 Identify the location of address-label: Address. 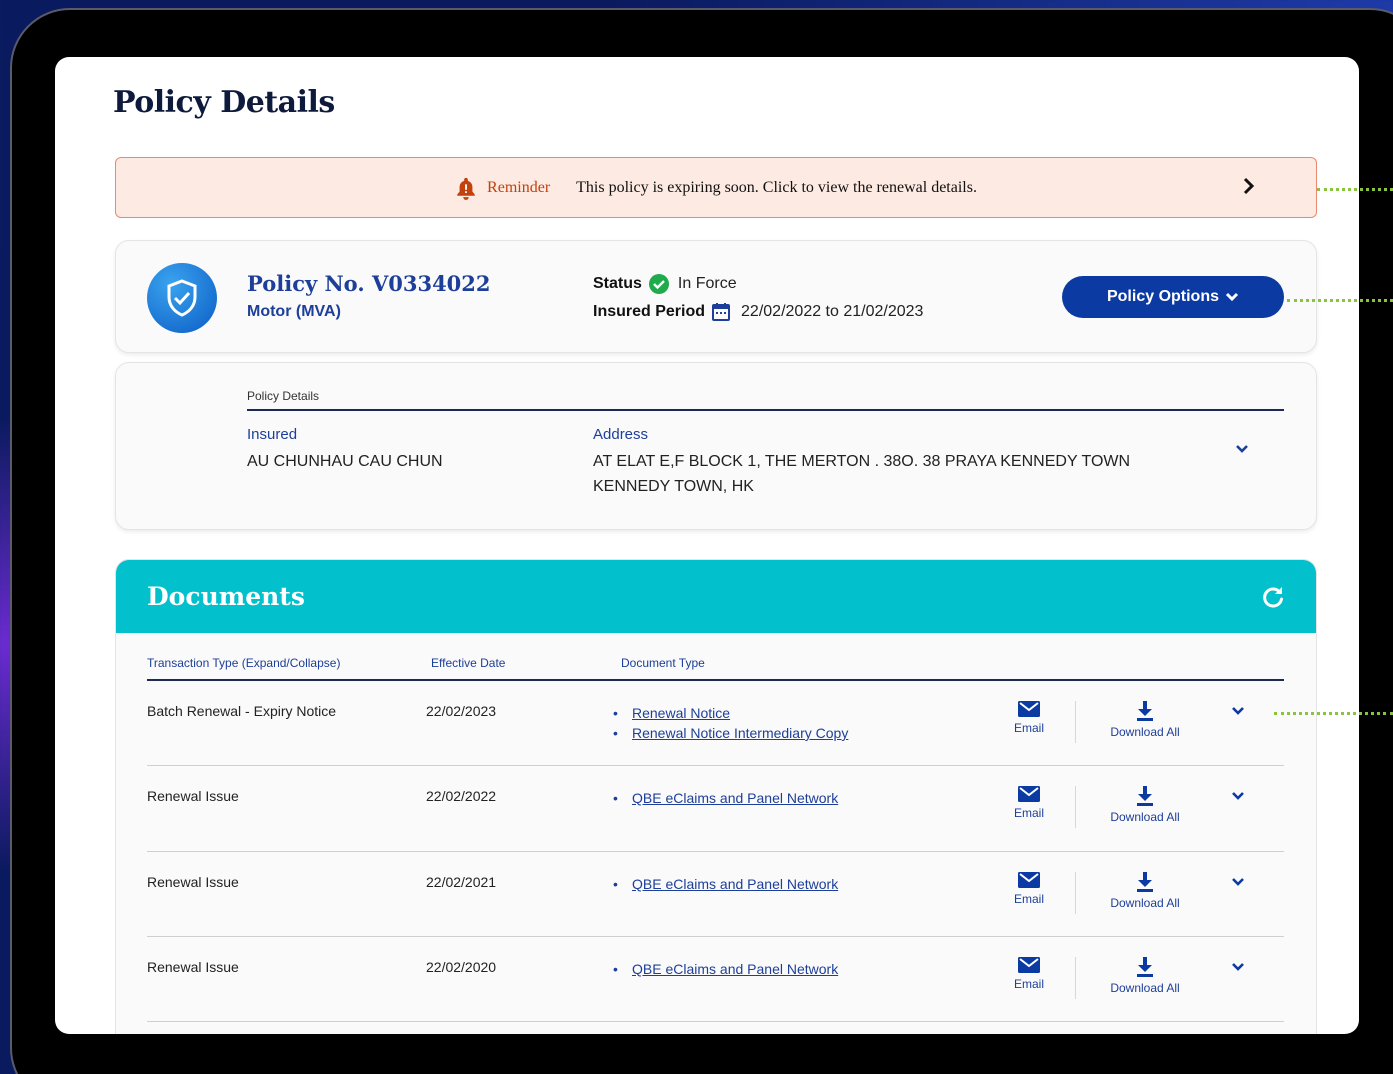
(621, 434).